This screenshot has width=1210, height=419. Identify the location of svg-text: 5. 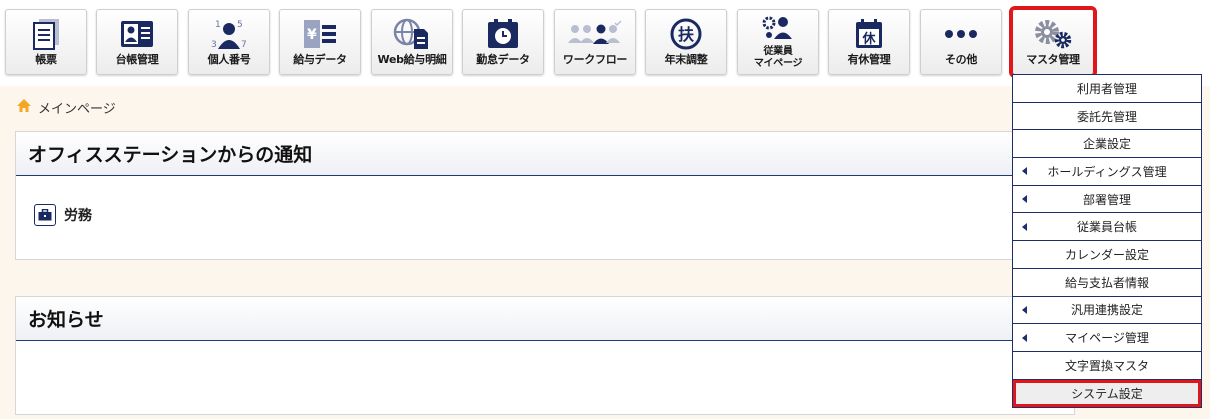
(240, 25).